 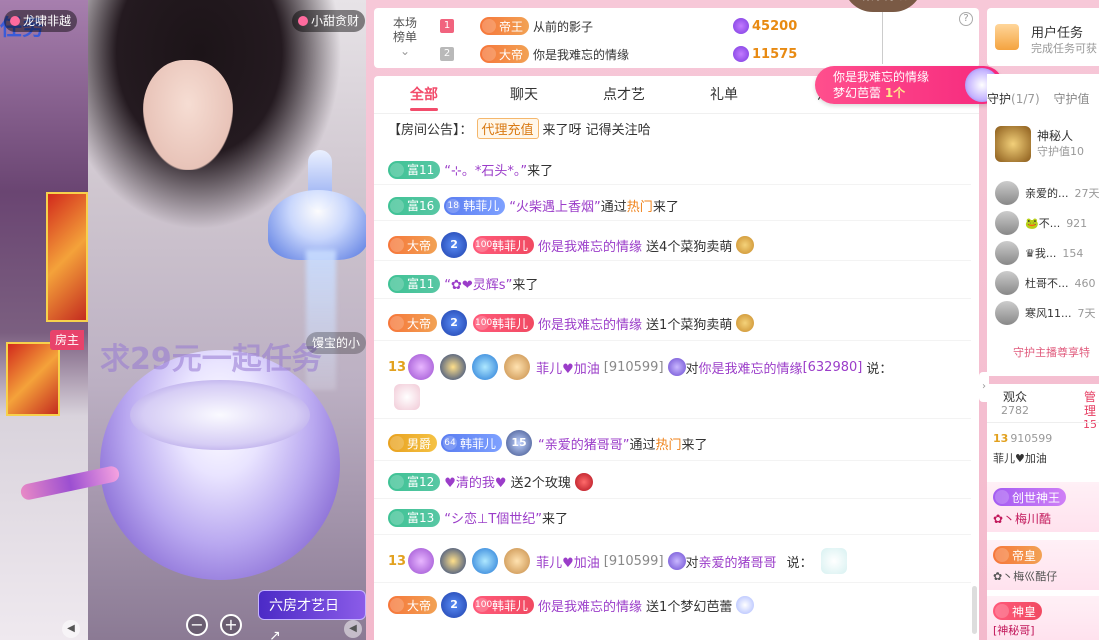 What do you see at coordinates (1047, 193) in the screenshot?
I see `guard-item: 亲爱的... 27天` at bounding box center [1047, 193].